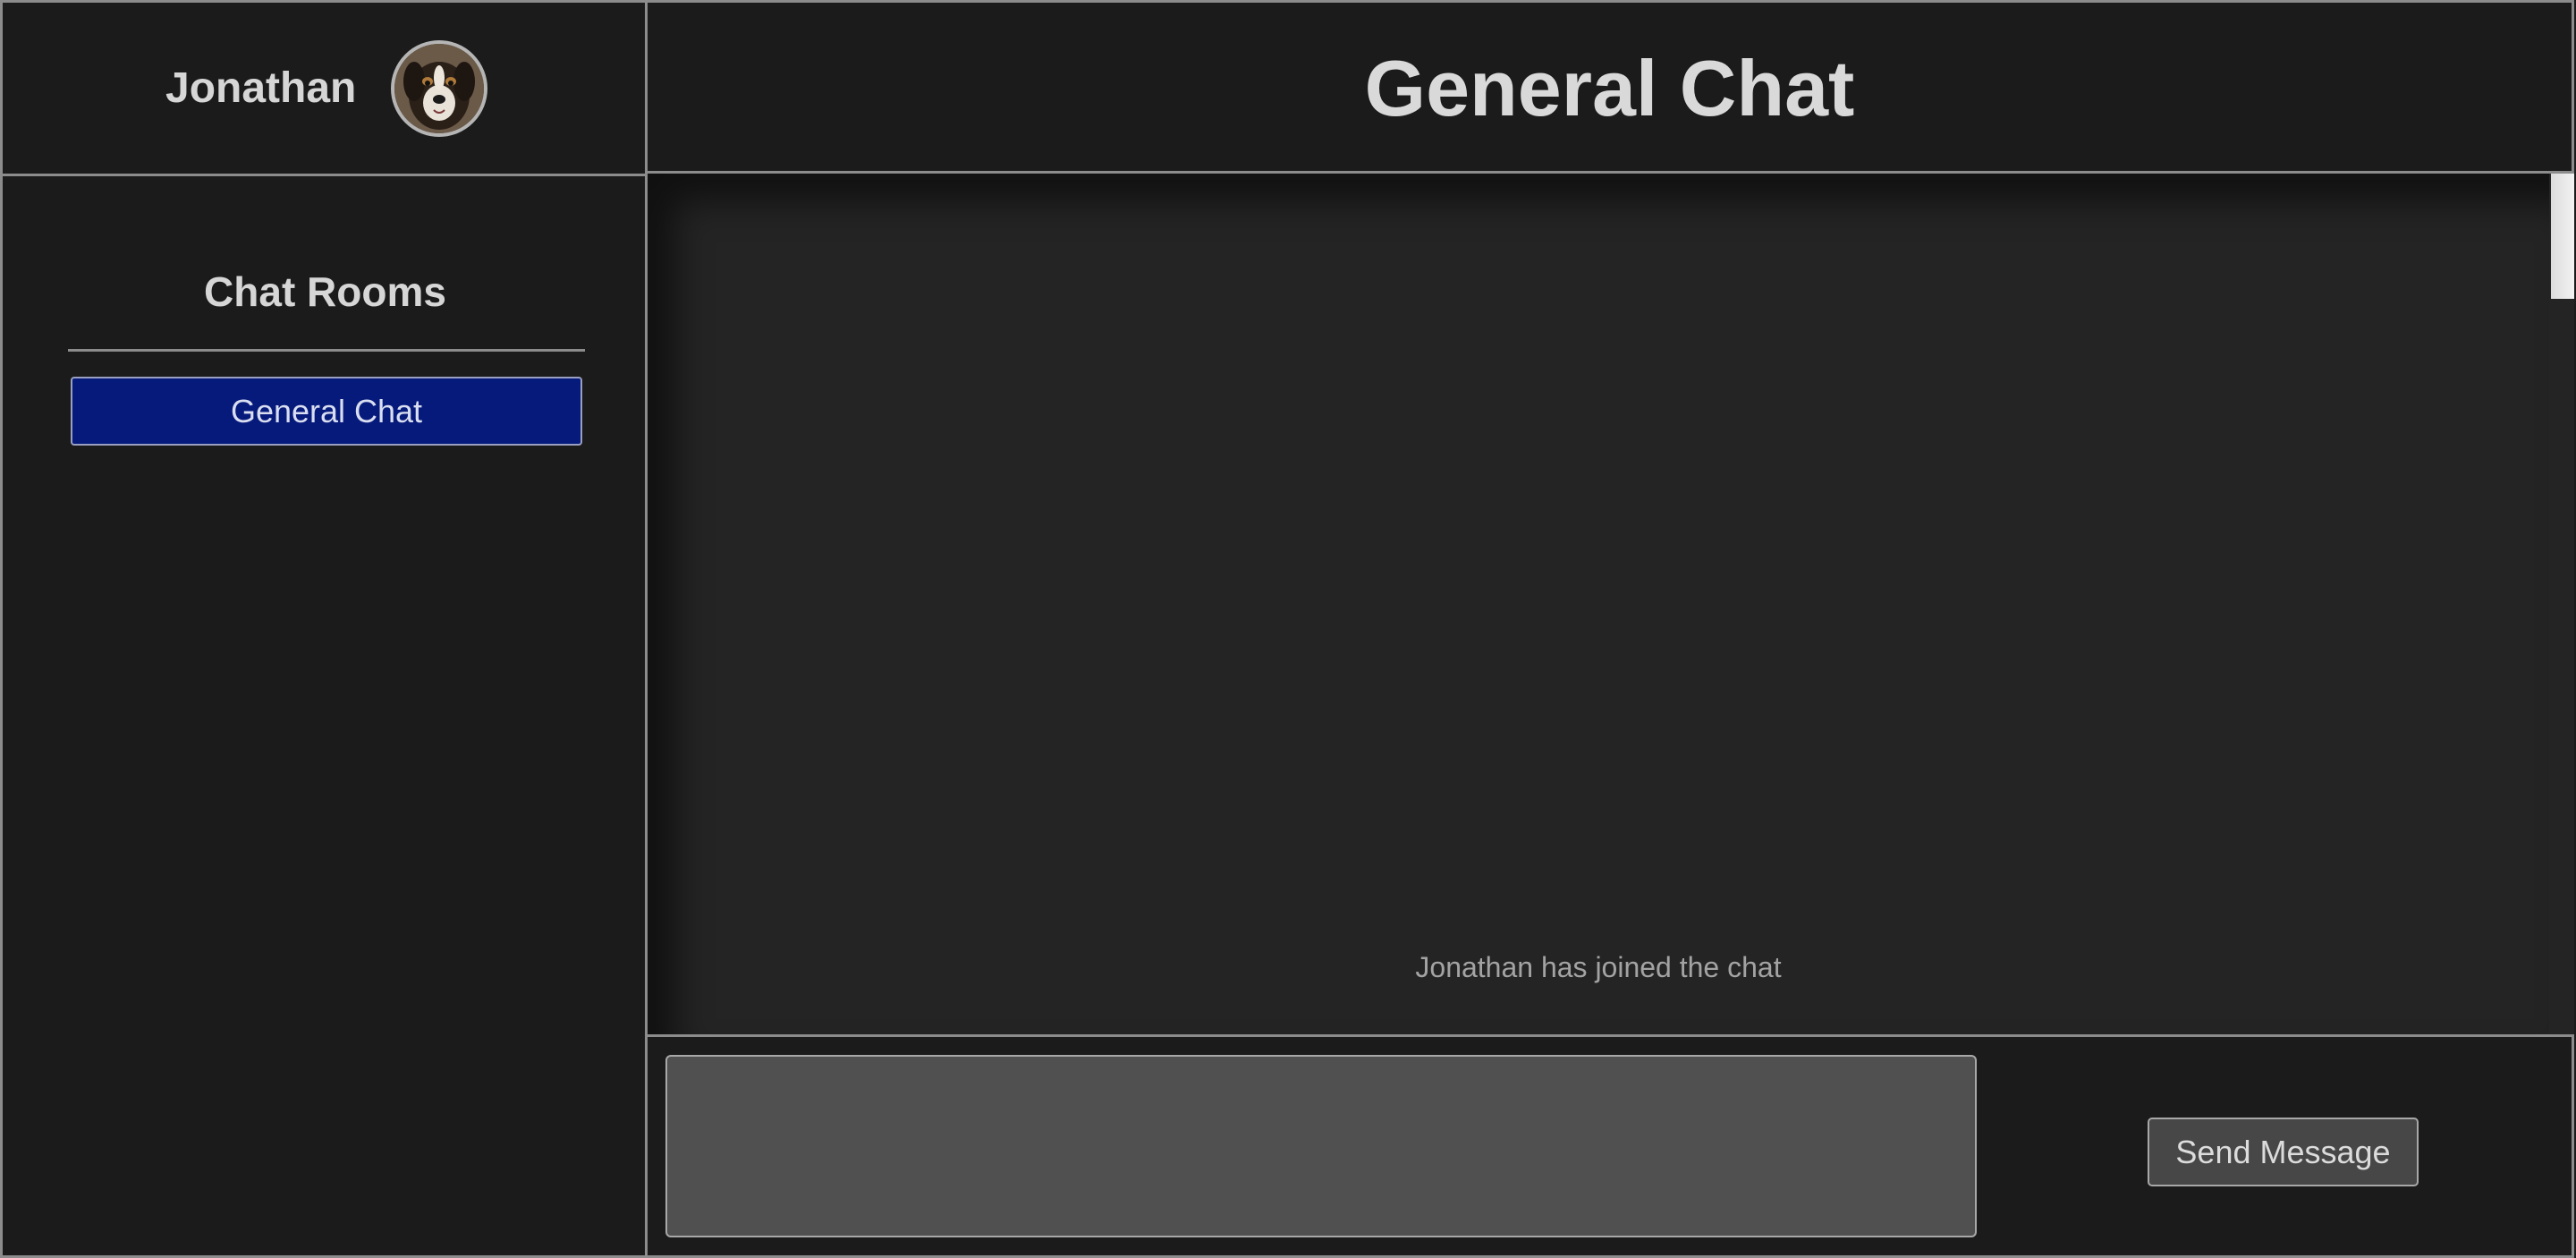 This screenshot has height=1258, width=2576. I want to click on page-title: General Chat, so click(1609, 88).